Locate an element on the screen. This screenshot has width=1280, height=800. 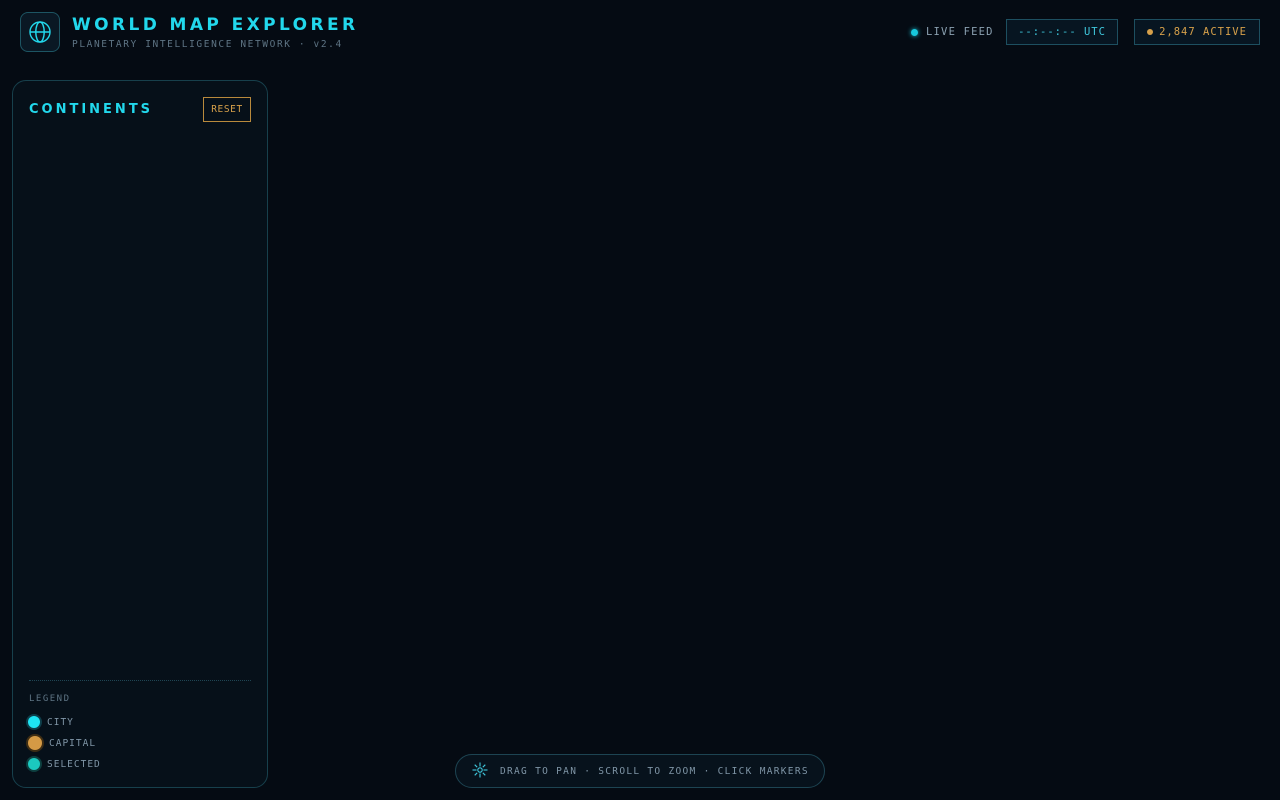
legend-label-capital: CAPITAL is located at coordinates (73, 743).